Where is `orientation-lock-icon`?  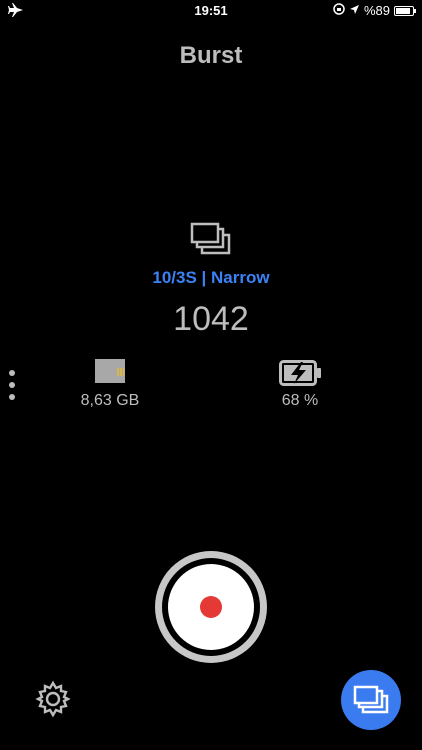
orientation-lock-icon is located at coordinates (339, 10).